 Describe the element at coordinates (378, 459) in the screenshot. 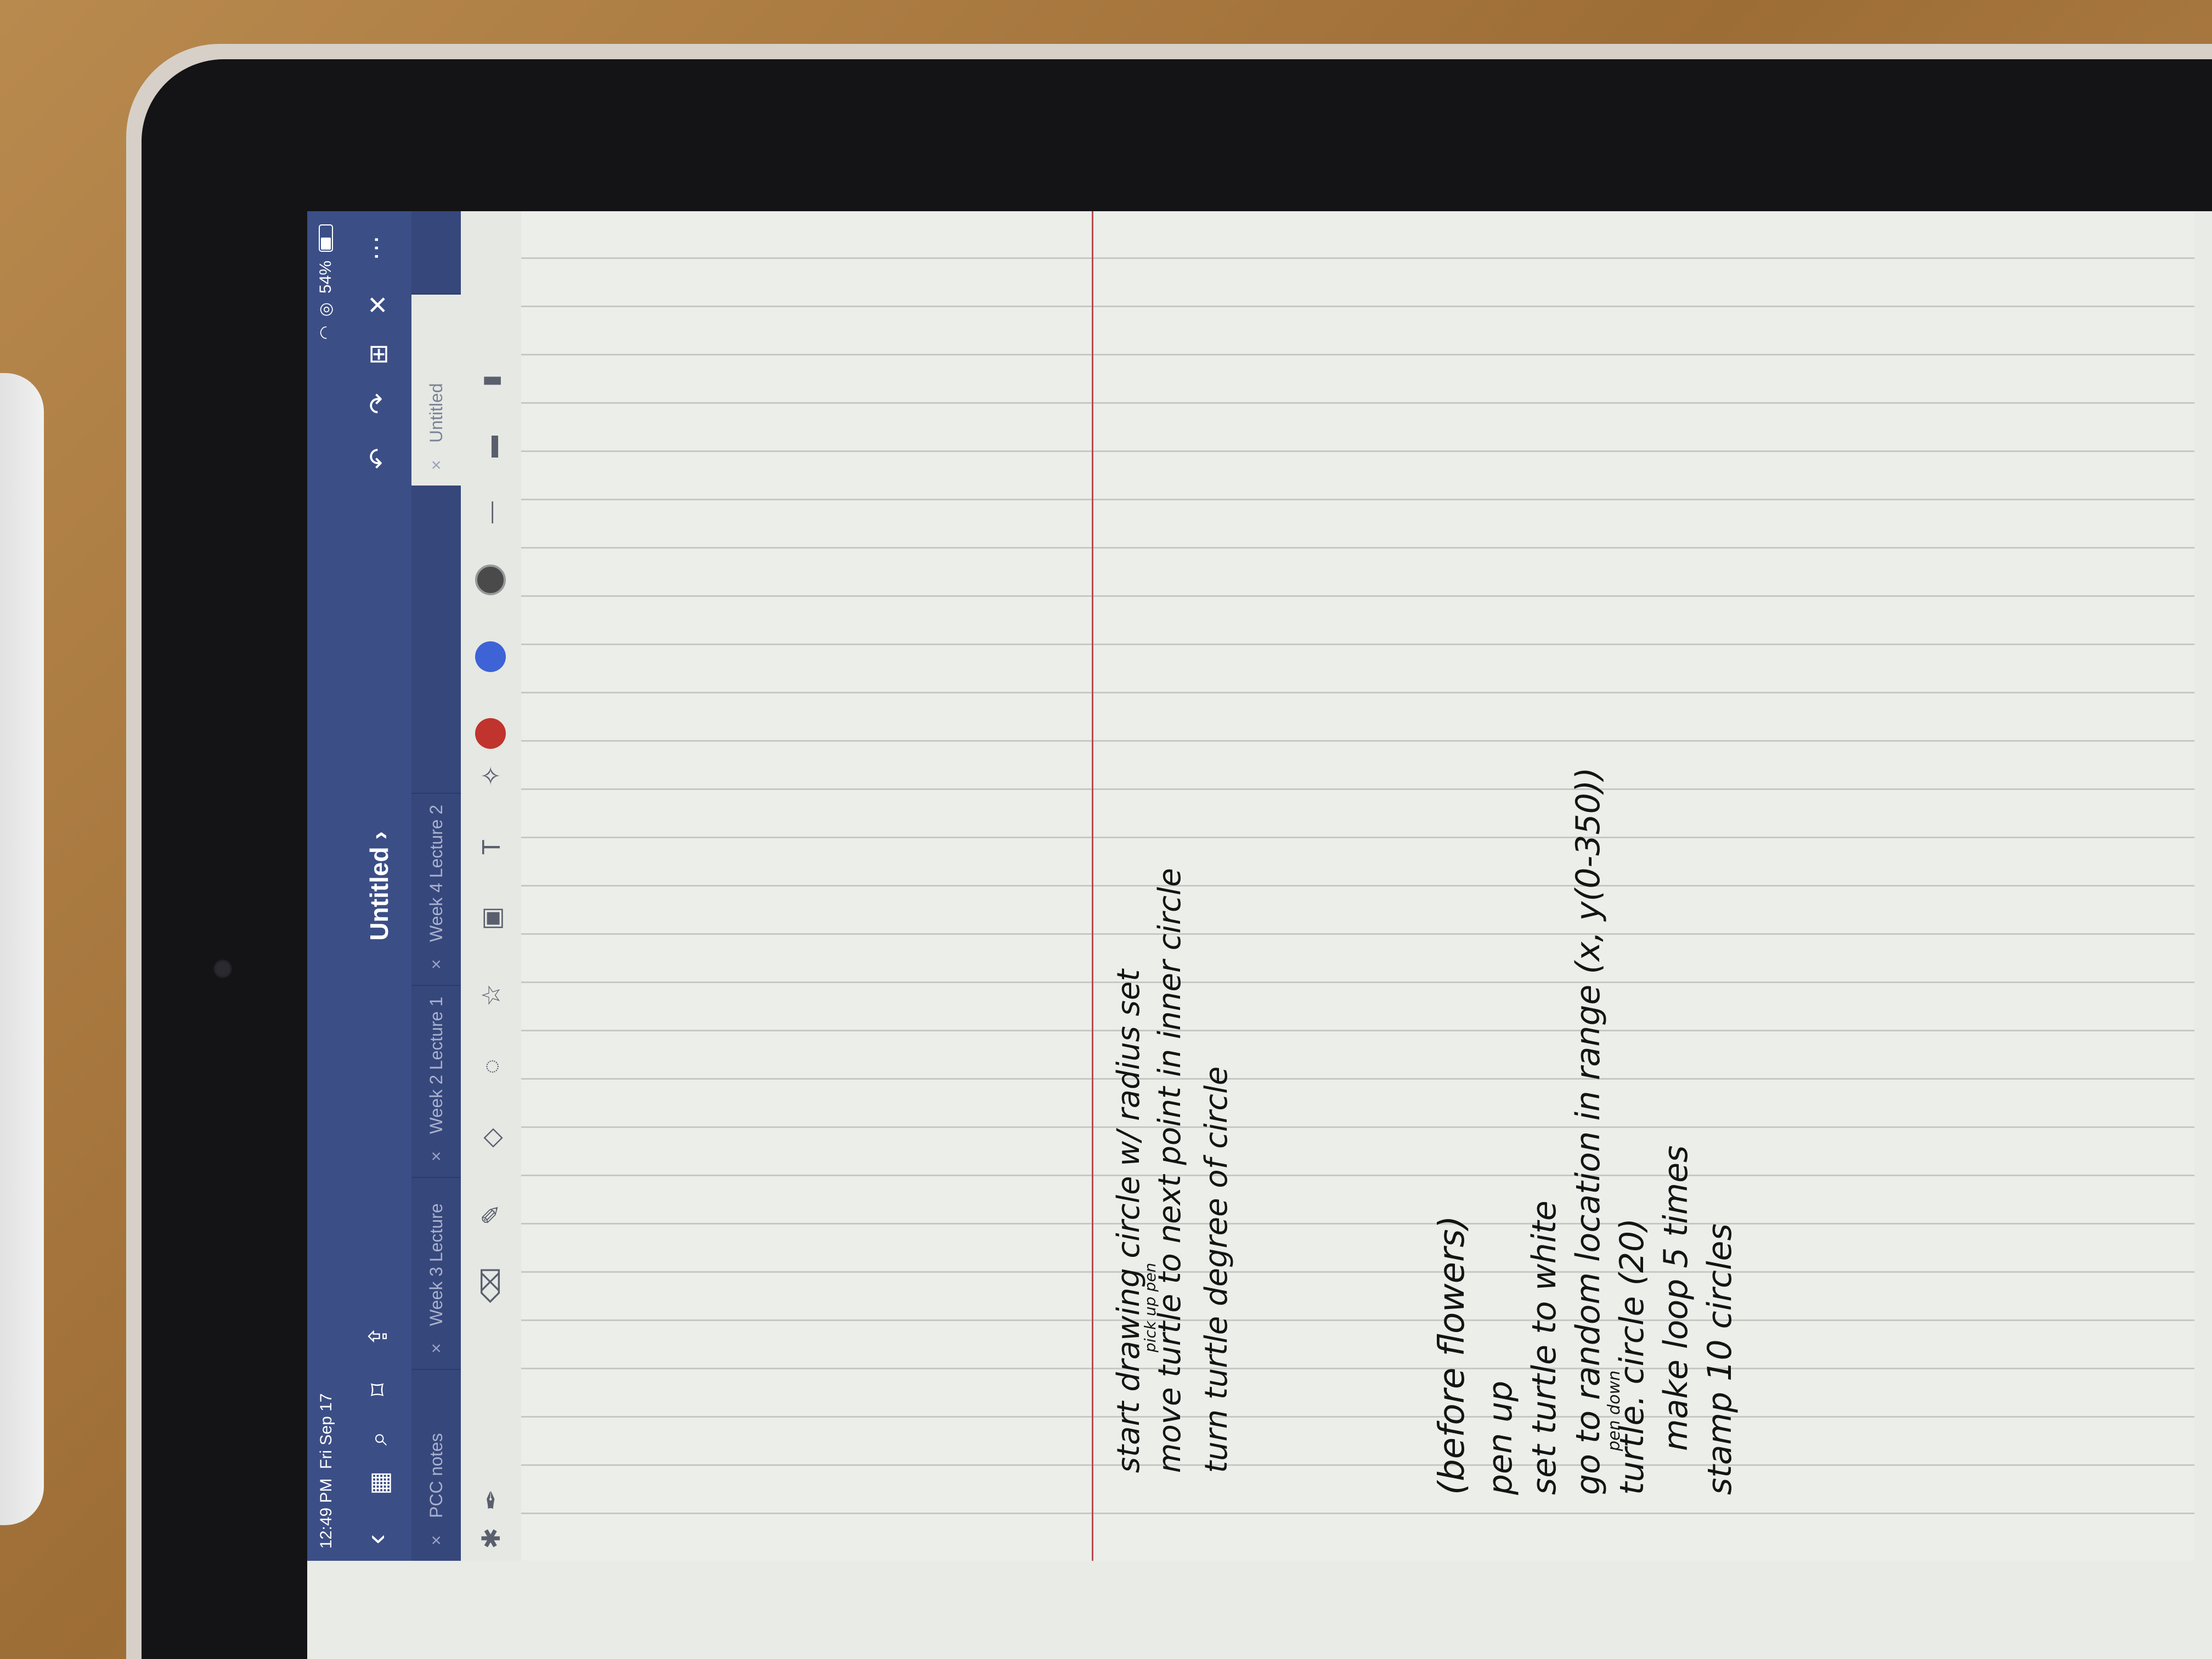

I see `undo-icon: ↶` at that location.